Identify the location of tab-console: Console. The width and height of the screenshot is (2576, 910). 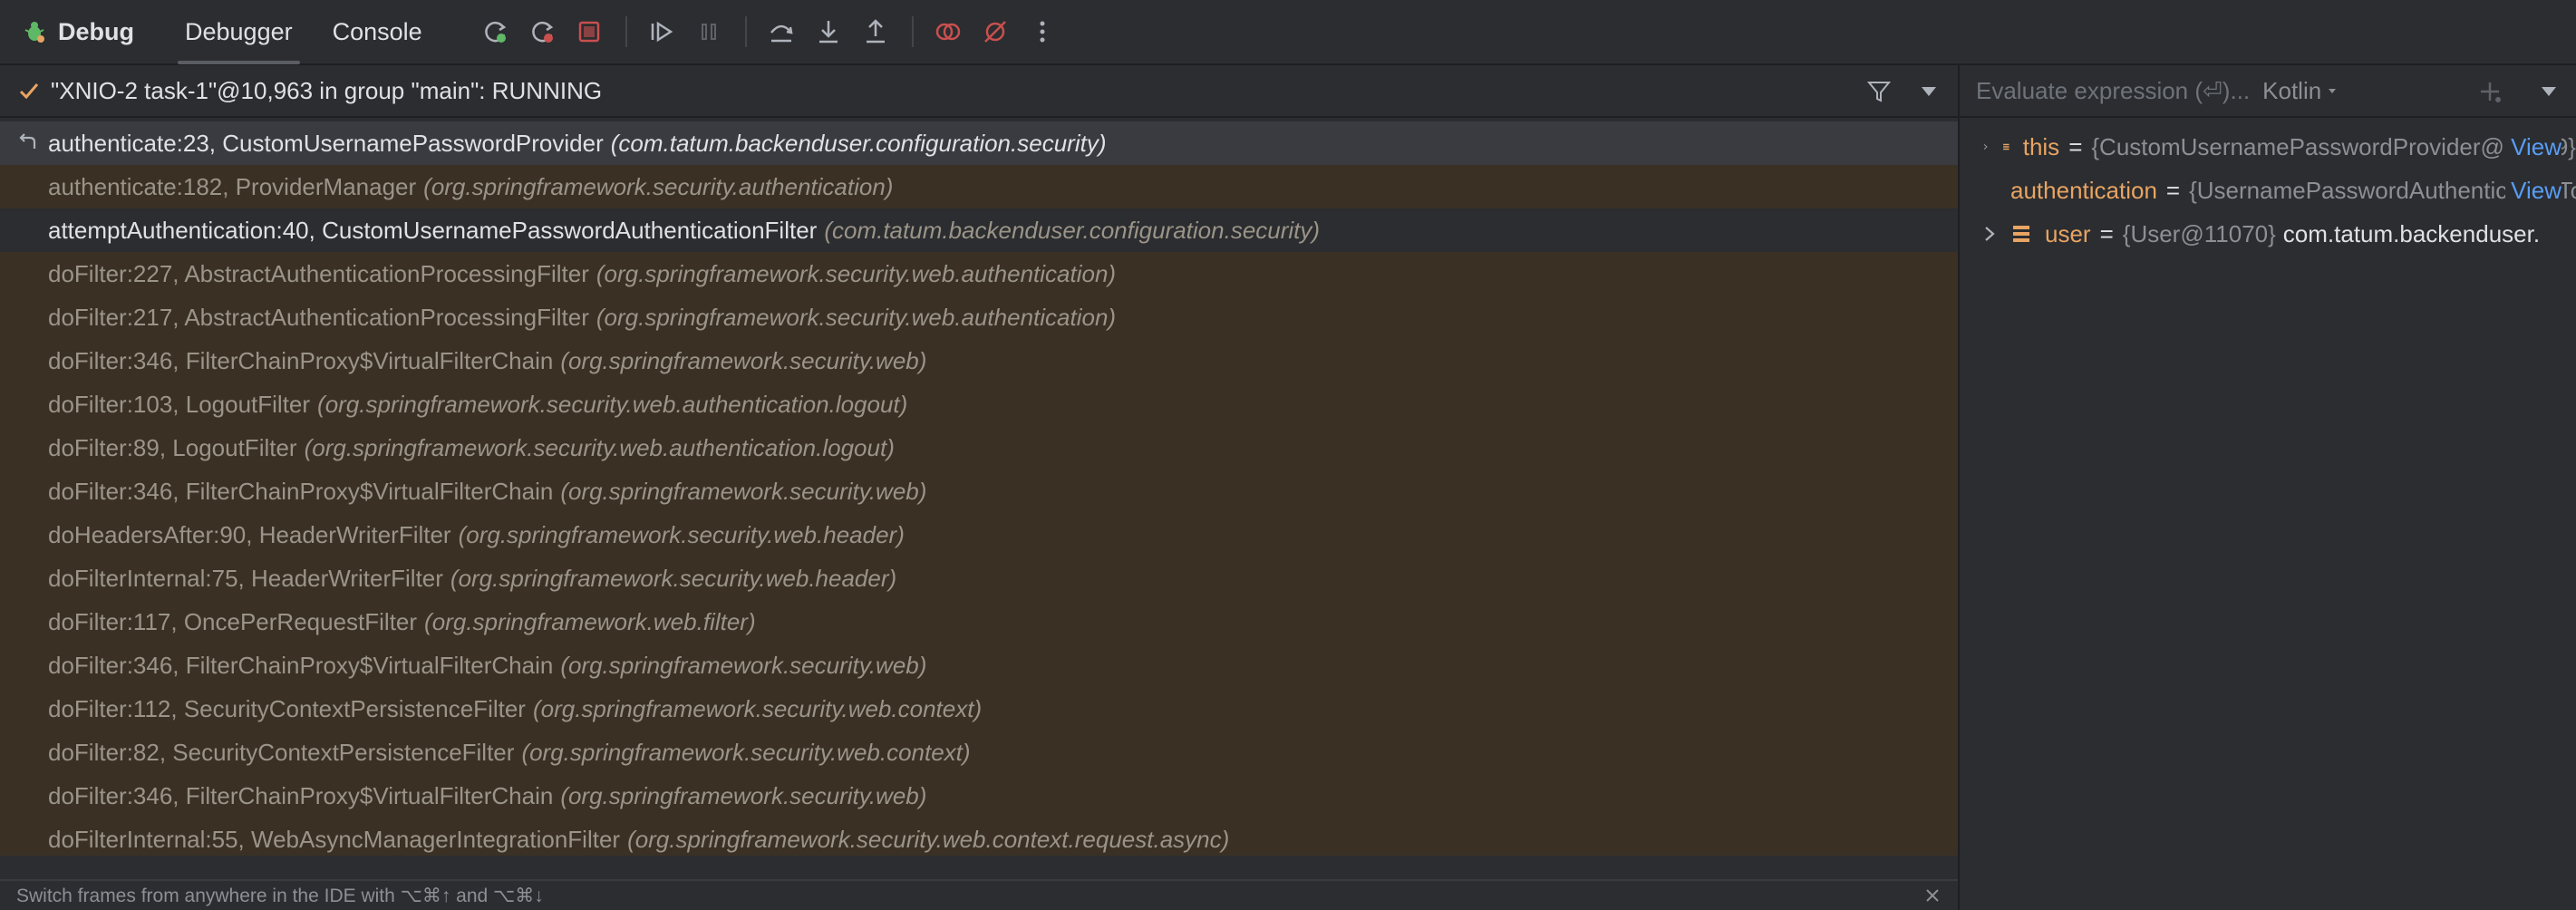
(377, 32).